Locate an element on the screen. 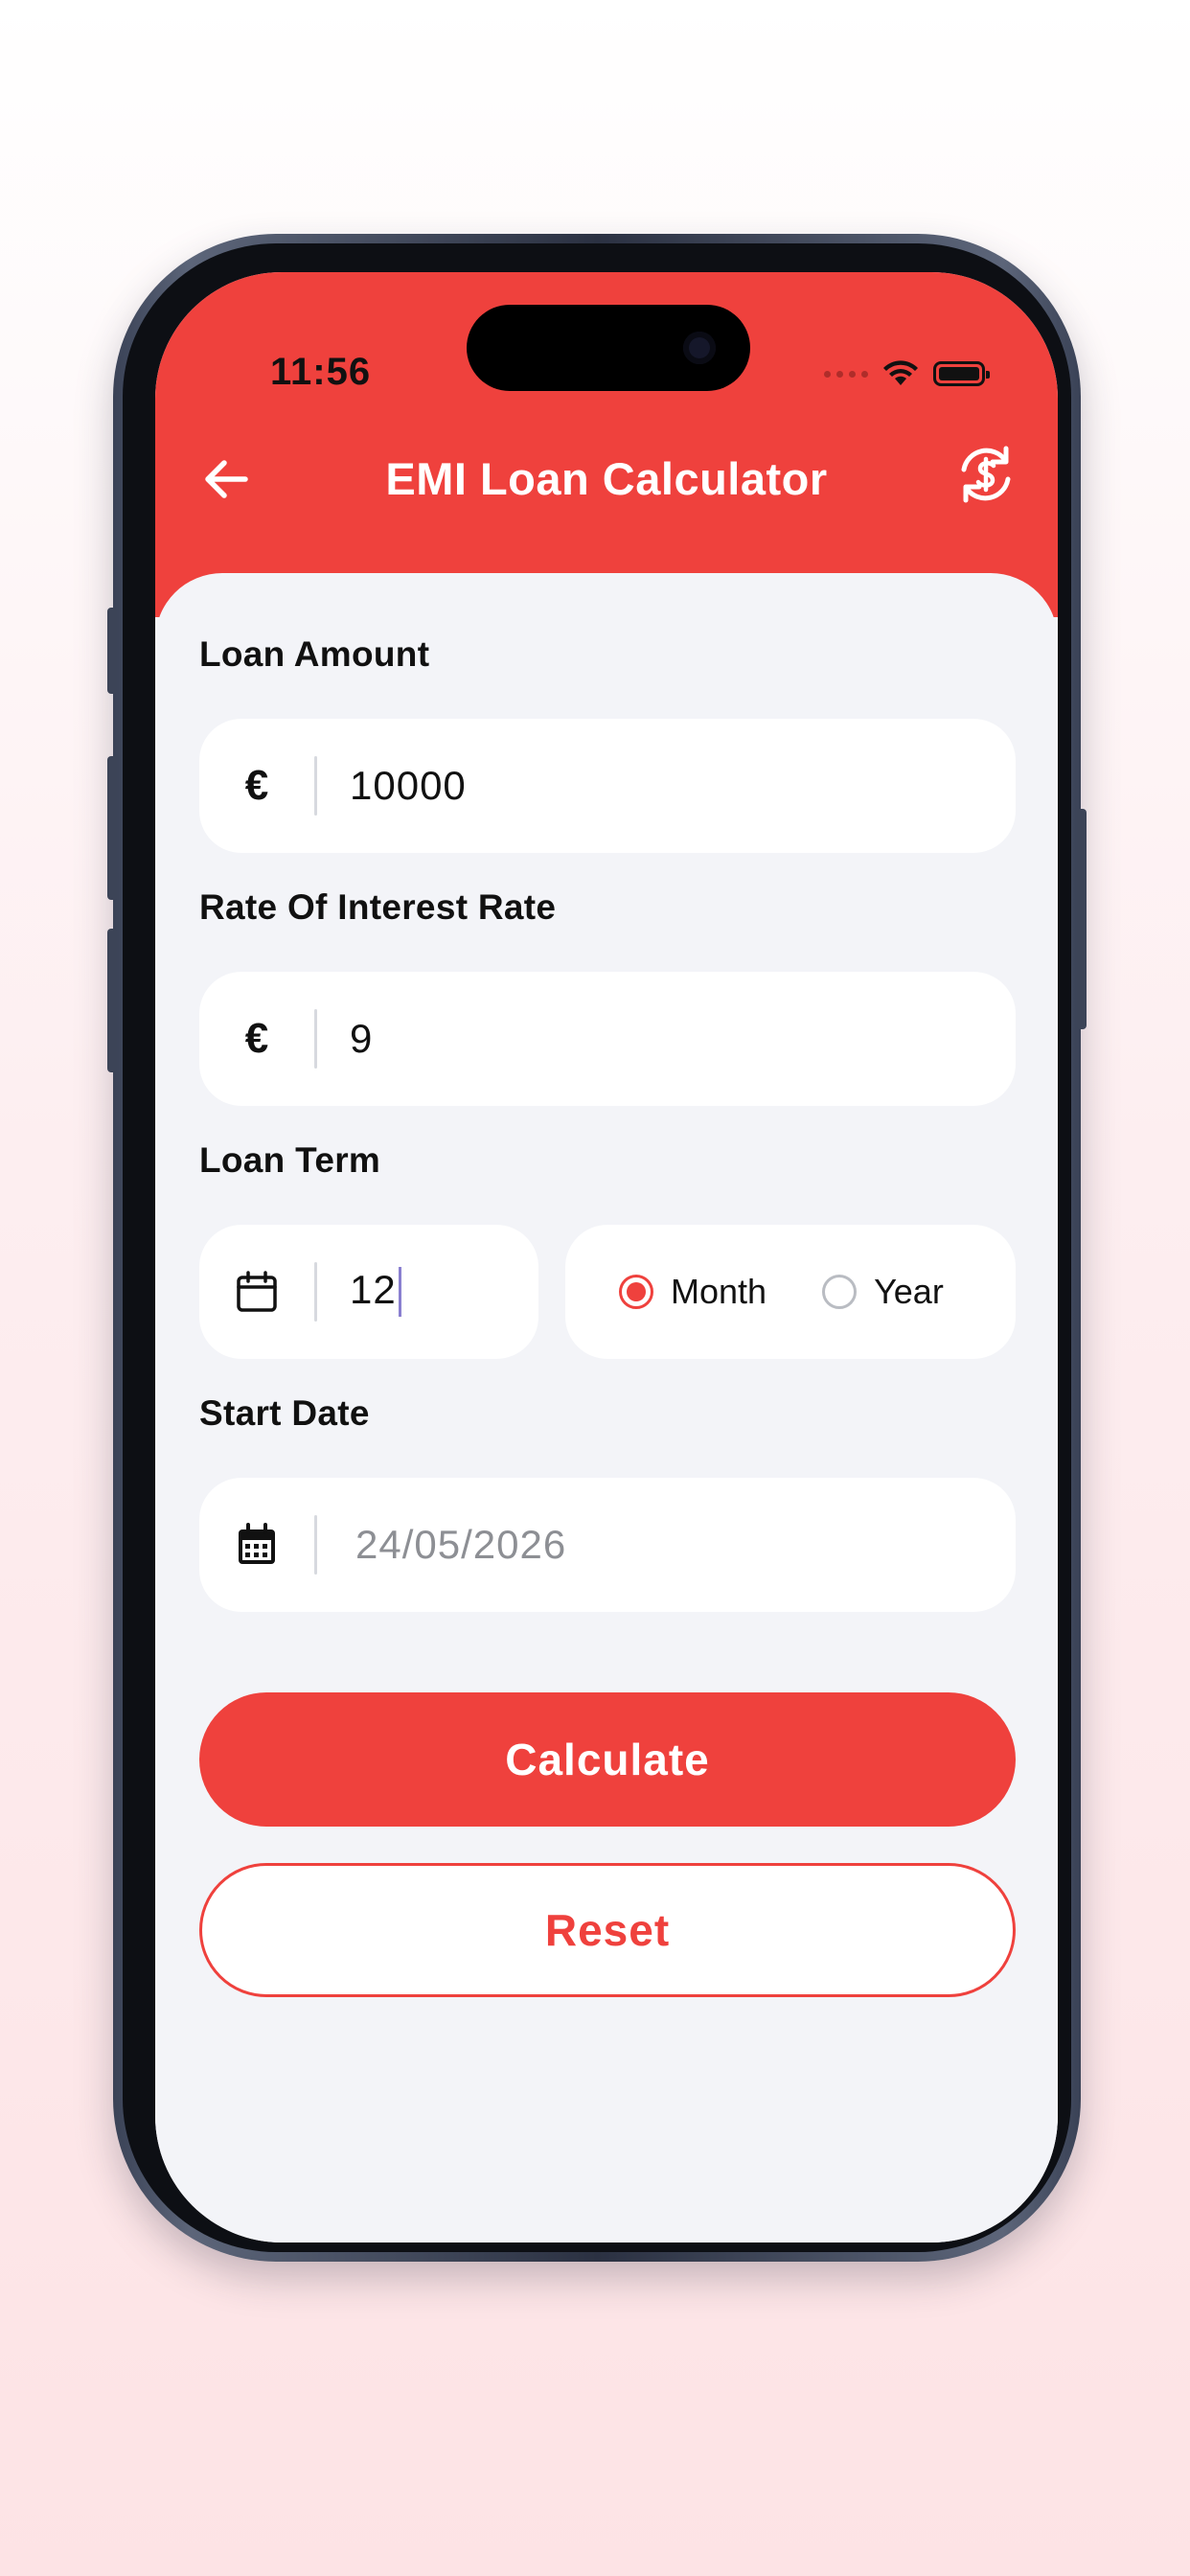  loan-amount-label: Loan Amount is located at coordinates (315, 654).